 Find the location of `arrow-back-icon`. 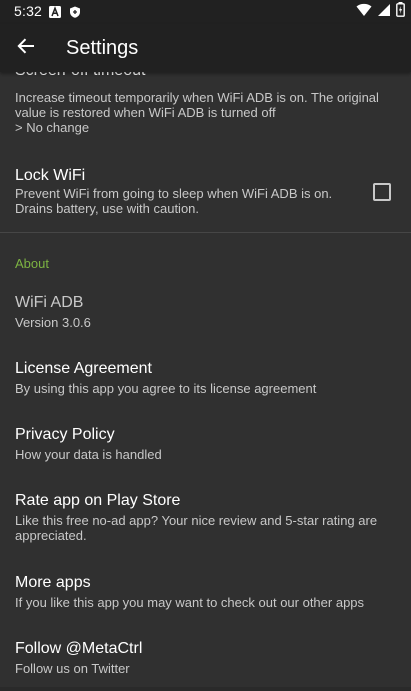

arrow-back-icon is located at coordinates (26, 48).